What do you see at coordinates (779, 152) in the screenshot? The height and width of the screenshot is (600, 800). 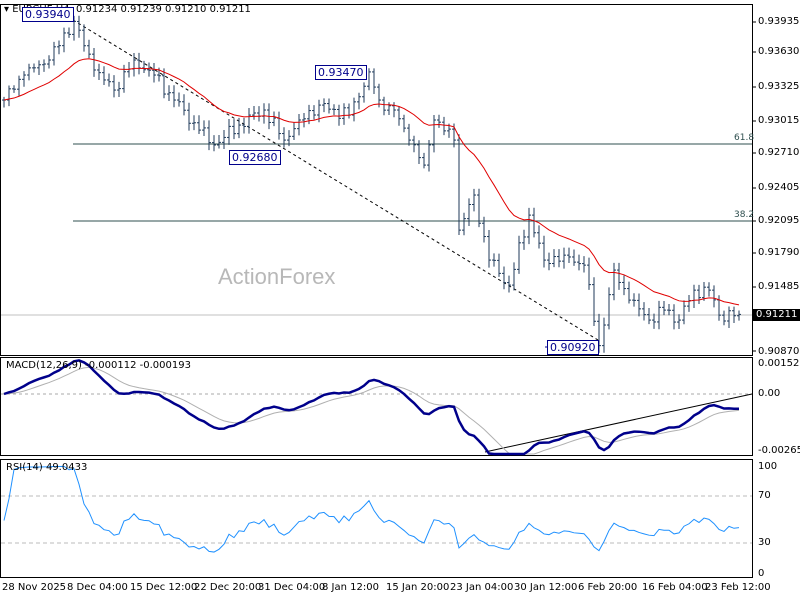 I see `price-tick: 0.92710` at bounding box center [779, 152].